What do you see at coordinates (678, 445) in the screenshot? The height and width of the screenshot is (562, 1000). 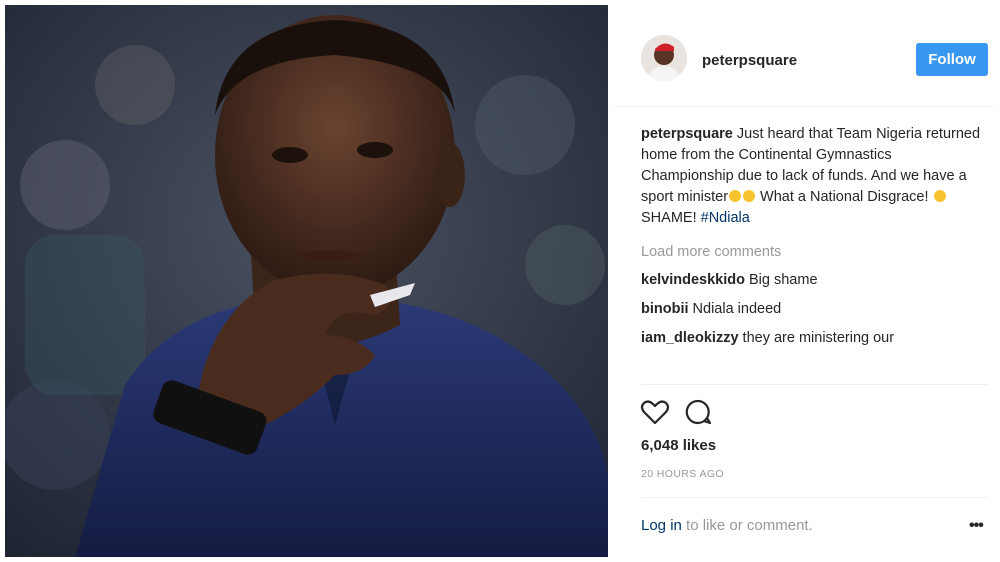 I see `likes-count: 6,048 likes` at bounding box center [678, 445].